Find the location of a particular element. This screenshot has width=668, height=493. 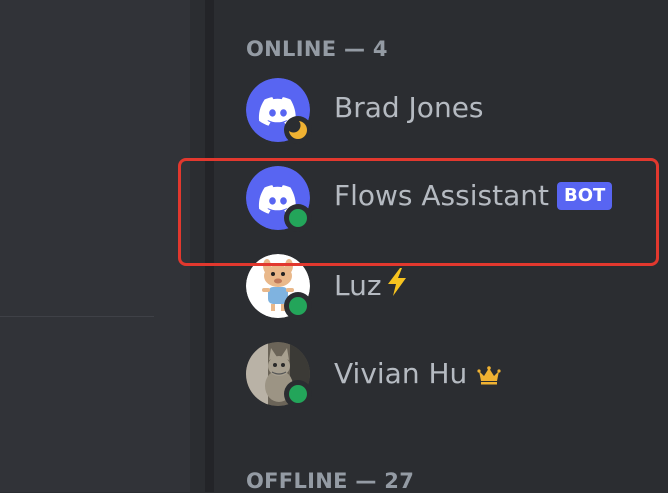

member-vivian-hu: Vivian Hu is located at coordinates (456, 377).